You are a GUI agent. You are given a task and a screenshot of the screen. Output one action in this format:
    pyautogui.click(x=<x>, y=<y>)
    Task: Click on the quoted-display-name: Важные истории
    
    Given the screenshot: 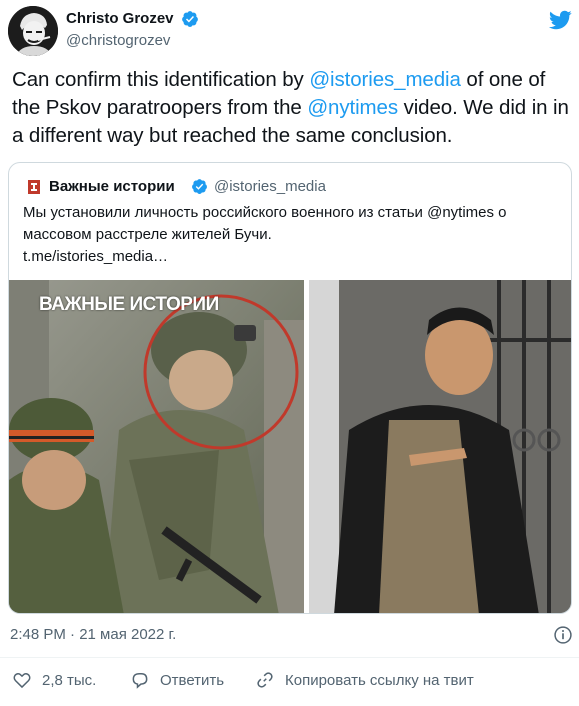 What is the action you would take?
    pyautogui.click(x=112, y=187)
    